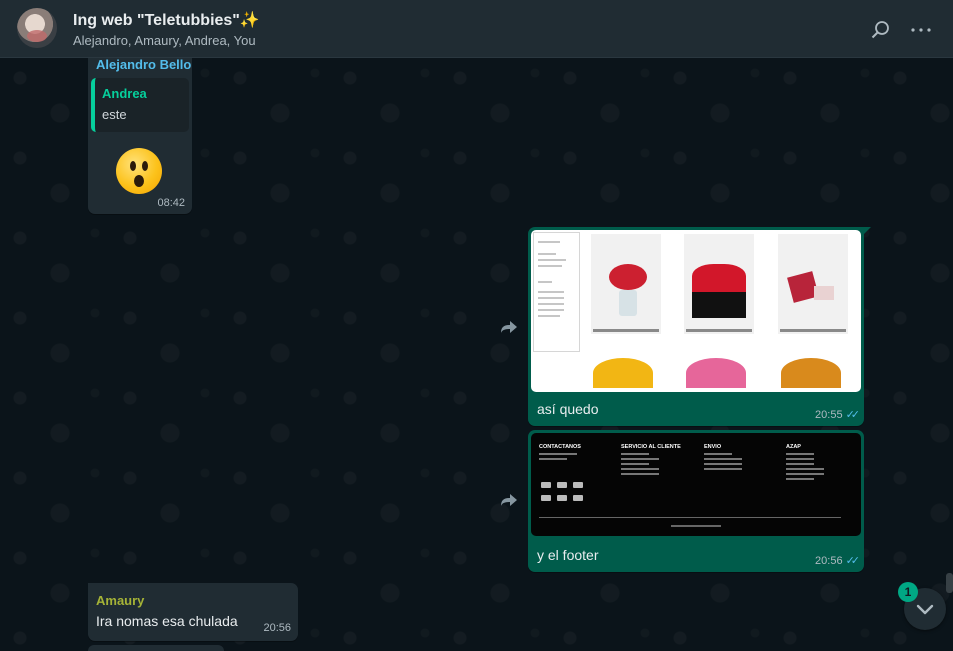  I want to click on message-text: Ira nomas esa chulada, so click(167, 621).